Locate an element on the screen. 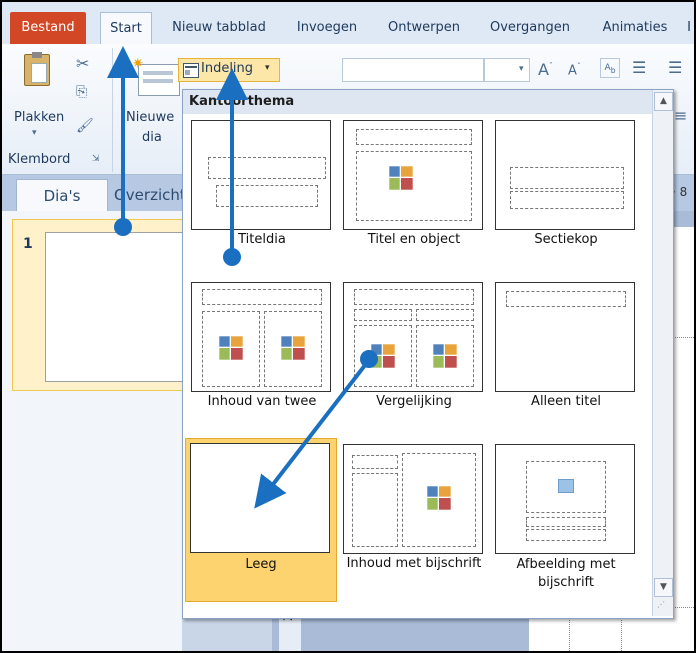 This screenshot has height=653, width=696. format-painter-icon: 🖌 is located at coordinates (85, 126).